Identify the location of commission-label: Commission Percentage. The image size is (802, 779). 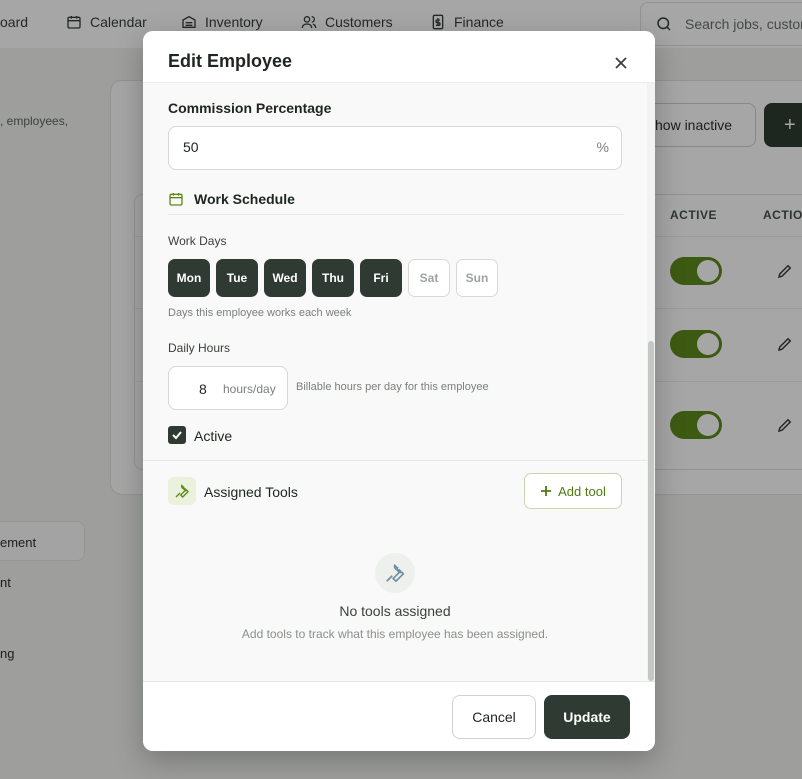
(250, 108).